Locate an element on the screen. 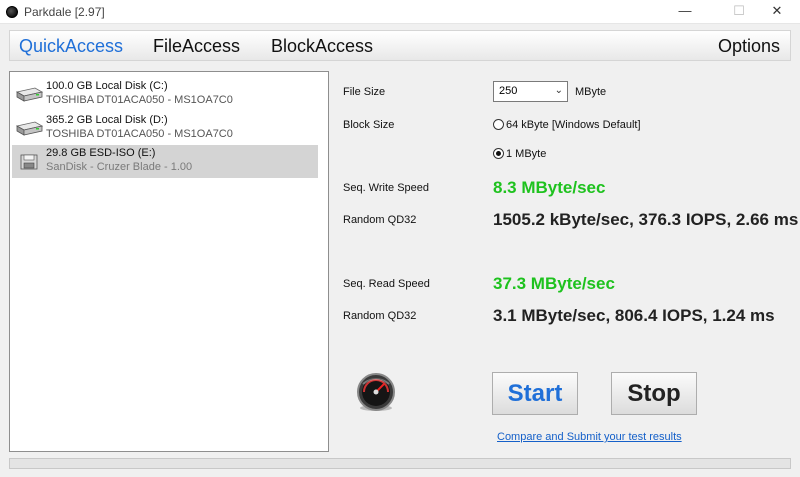 This screenshot has width=800, height=477. seq-write-label: Seq. Write Speed is located at coordinates (386, 188).